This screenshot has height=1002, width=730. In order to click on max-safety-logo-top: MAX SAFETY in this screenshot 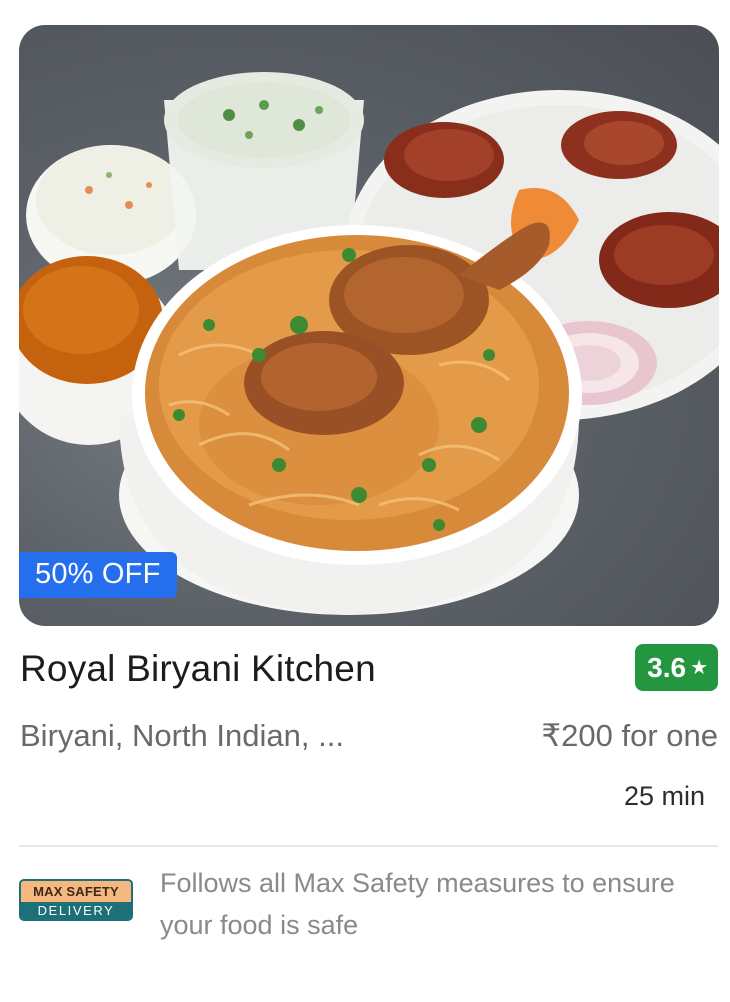, I will do `click(76, 891)`.